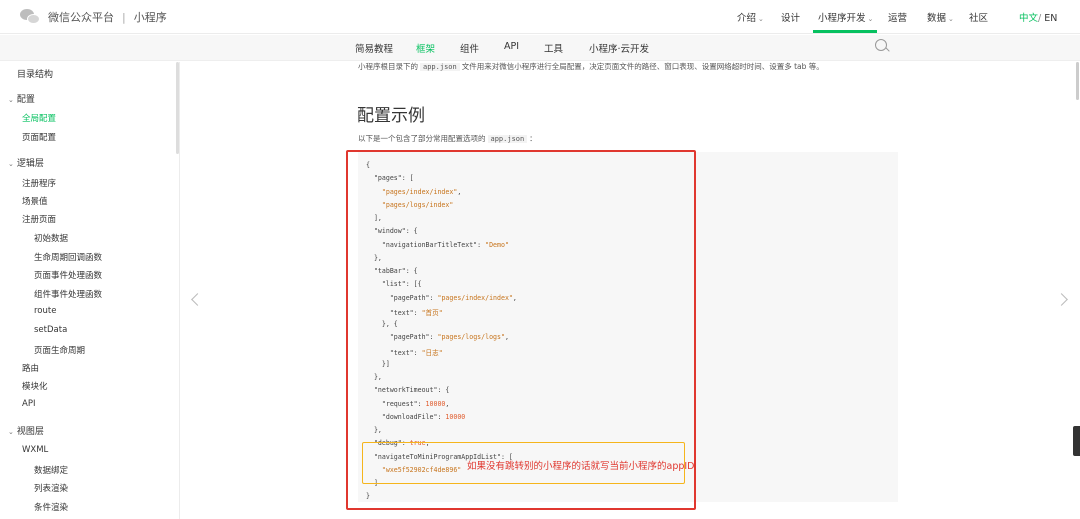 The height and width of the screenshot is (519, 1080). I want to click on sidebar-item-scene: 场景值, so click(35, 201).